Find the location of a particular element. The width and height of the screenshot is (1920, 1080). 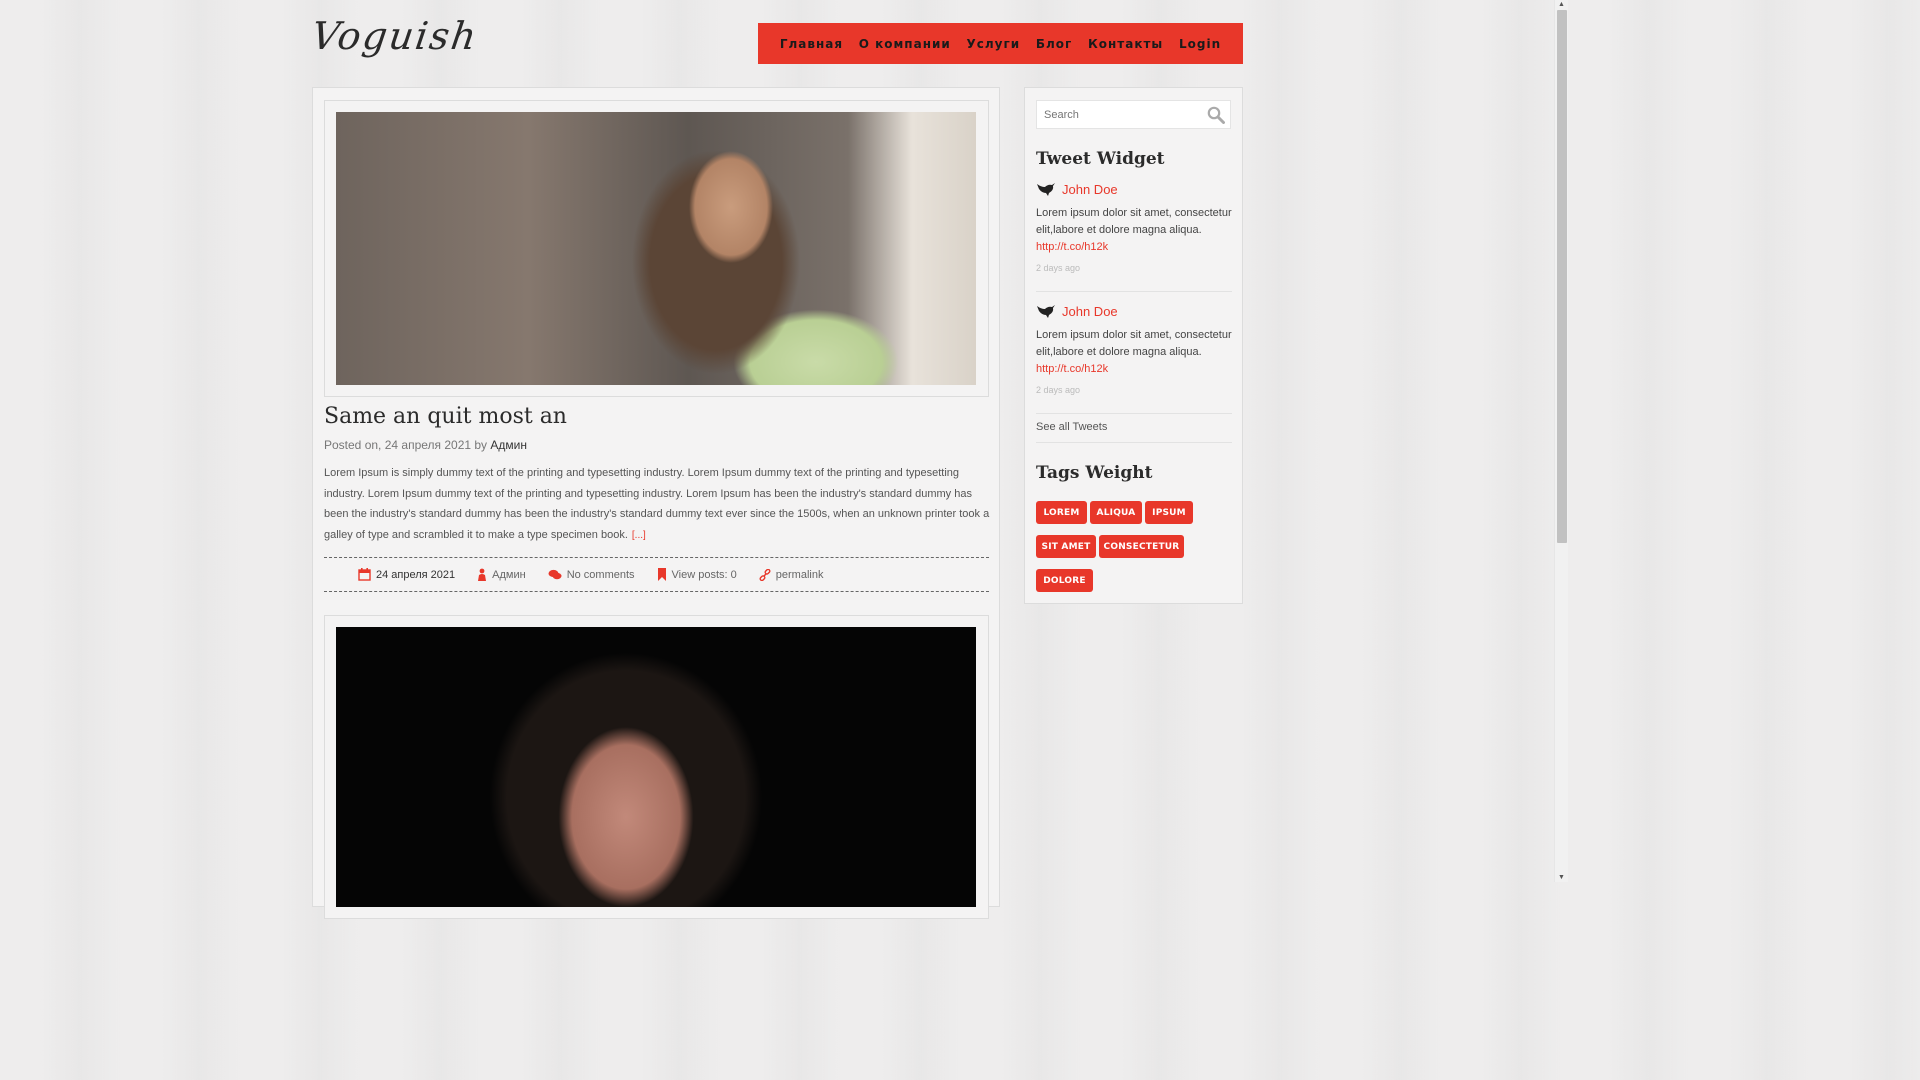

tweet-widget-title: Tweet Widget is located at coordinates (1100, 159).